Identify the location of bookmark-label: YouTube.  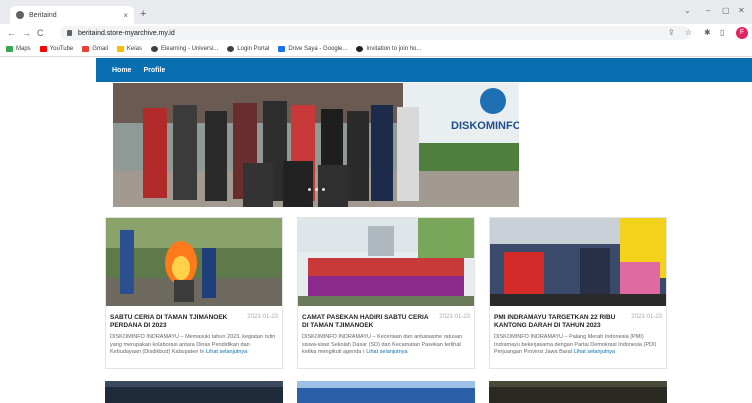
(61, 49).